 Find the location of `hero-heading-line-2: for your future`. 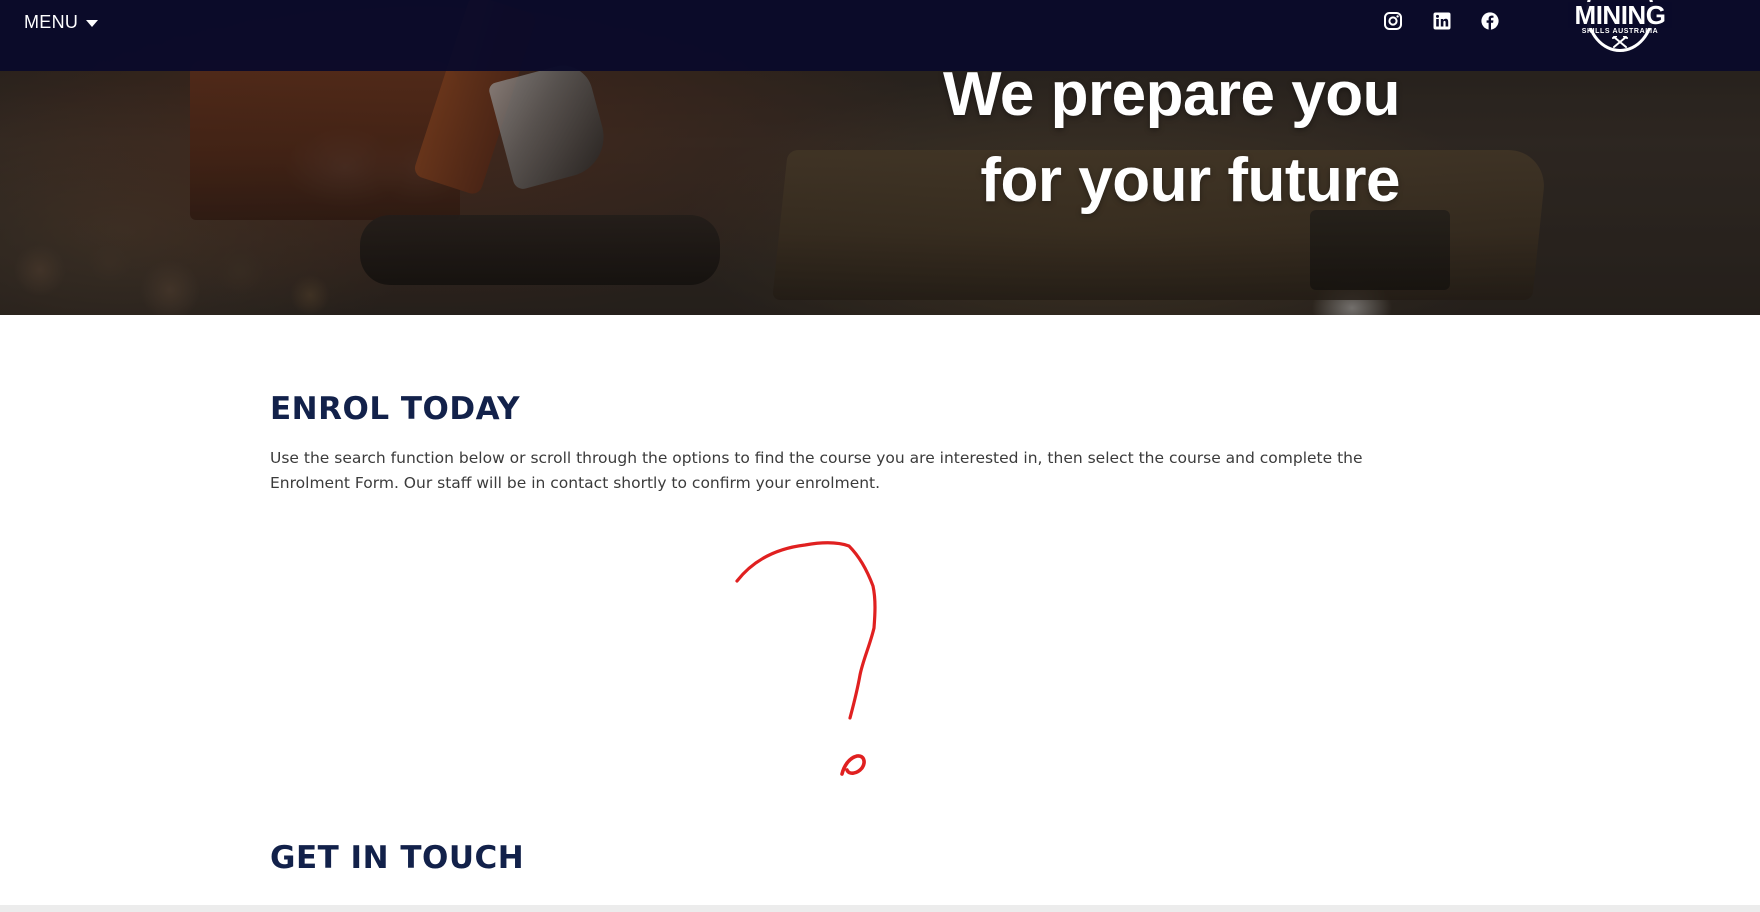

hero-heading-line-2: for your future is located at coordinates (1190, 180).